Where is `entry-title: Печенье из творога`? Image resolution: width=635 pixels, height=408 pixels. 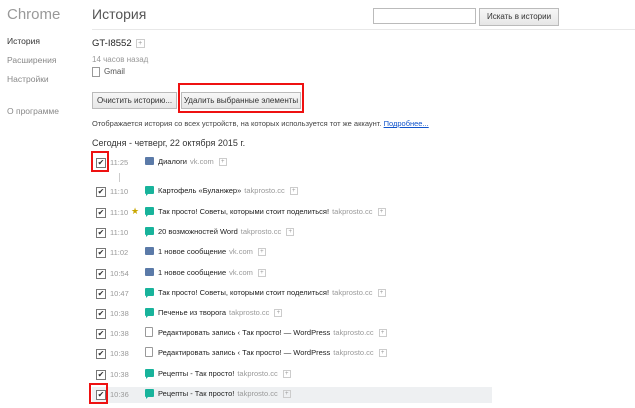
entry-title: Печенье из творога is located at coordinates (192, 312).